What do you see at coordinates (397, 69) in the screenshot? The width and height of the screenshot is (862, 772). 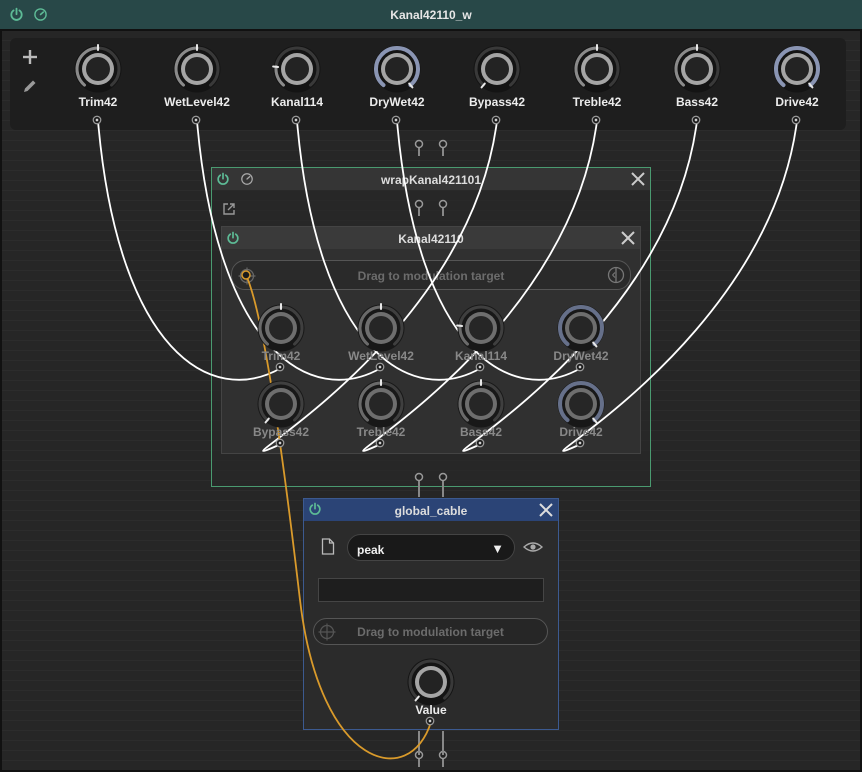 I see `knob-drywet42` at bounding box center [397, 69].